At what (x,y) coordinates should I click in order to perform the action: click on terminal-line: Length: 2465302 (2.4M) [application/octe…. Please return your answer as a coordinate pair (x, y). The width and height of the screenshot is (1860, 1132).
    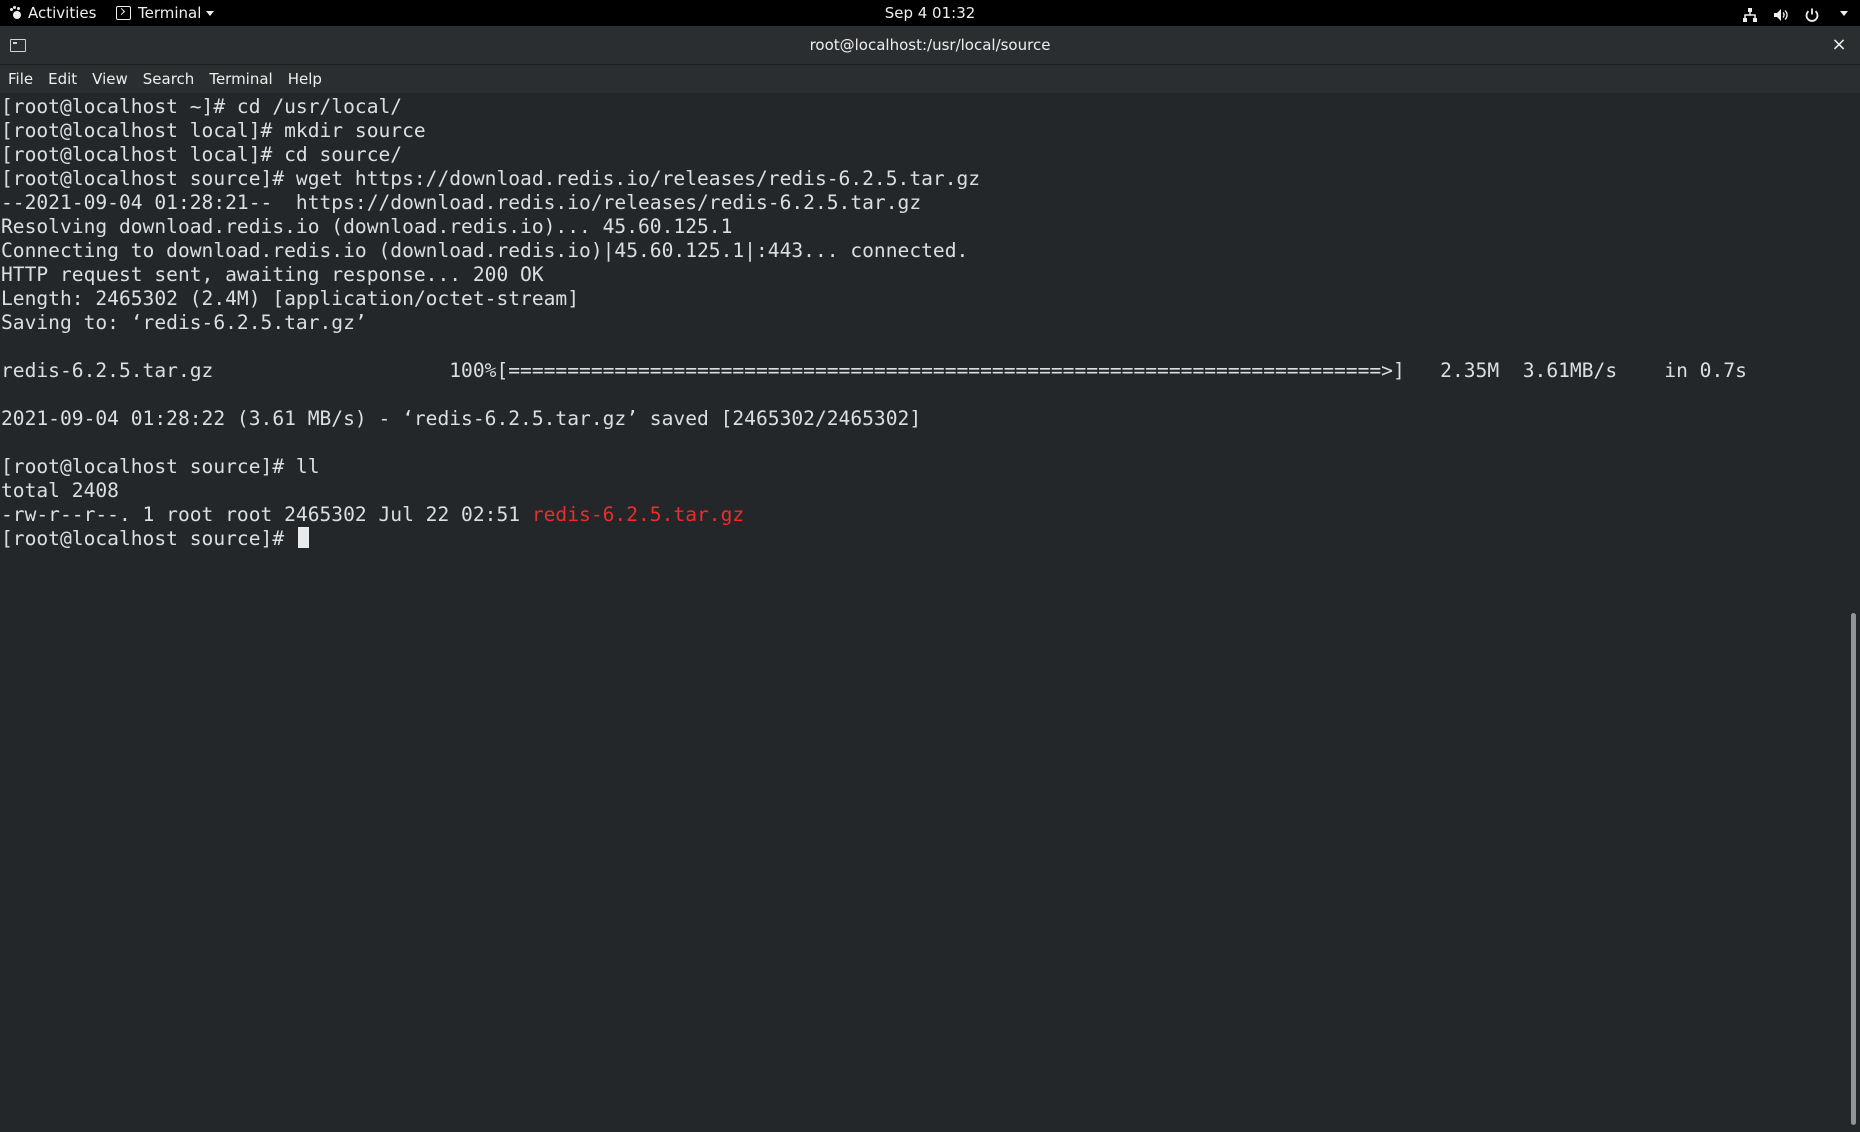
    Looking at the image, I should click on (290, 298).